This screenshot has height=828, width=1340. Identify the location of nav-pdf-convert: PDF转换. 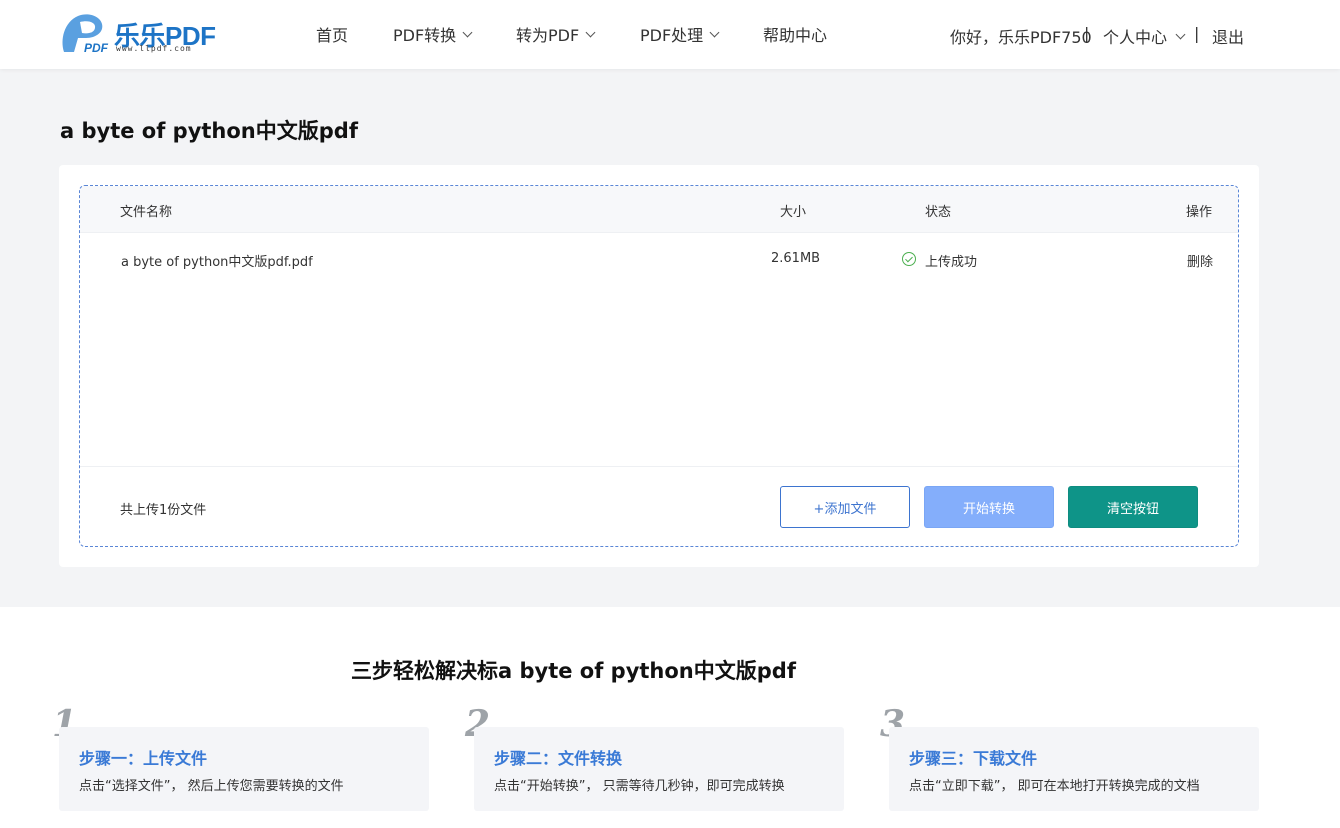
(433, 34).